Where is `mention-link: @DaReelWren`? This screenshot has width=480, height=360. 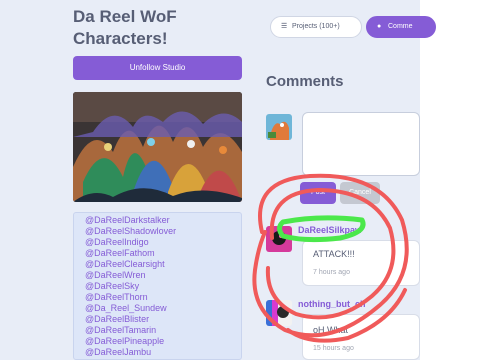 mention-link: @DaReelWren is located at coordinates (163, 275).